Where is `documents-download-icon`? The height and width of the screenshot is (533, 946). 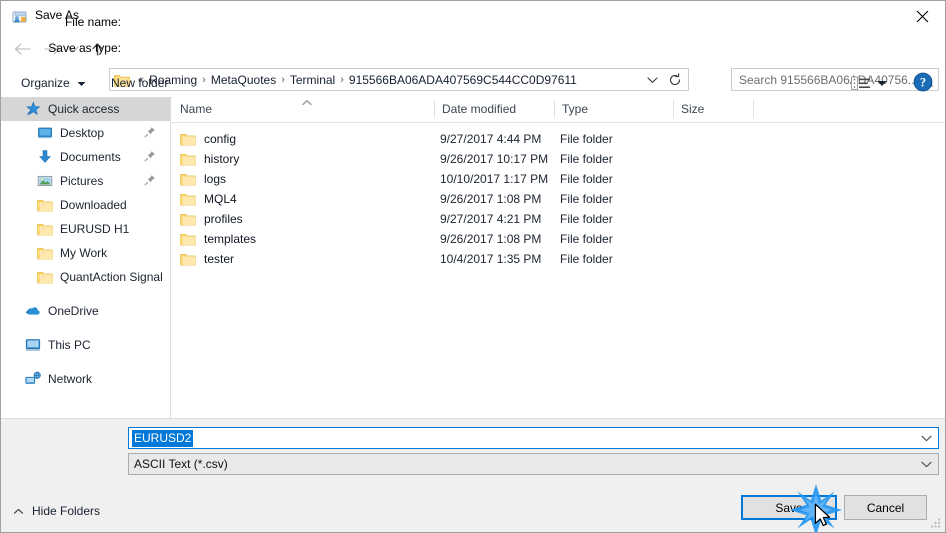 documents-download-icon is located at coordinates (45, 157).